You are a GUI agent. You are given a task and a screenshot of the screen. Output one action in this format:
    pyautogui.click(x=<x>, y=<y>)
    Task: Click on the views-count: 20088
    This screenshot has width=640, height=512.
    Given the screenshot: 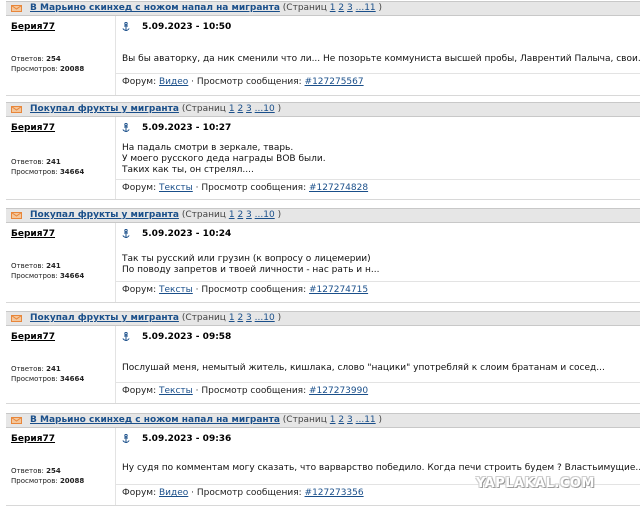 What is the action you would take?
    pyautogui.click(x=72, y=481)
    